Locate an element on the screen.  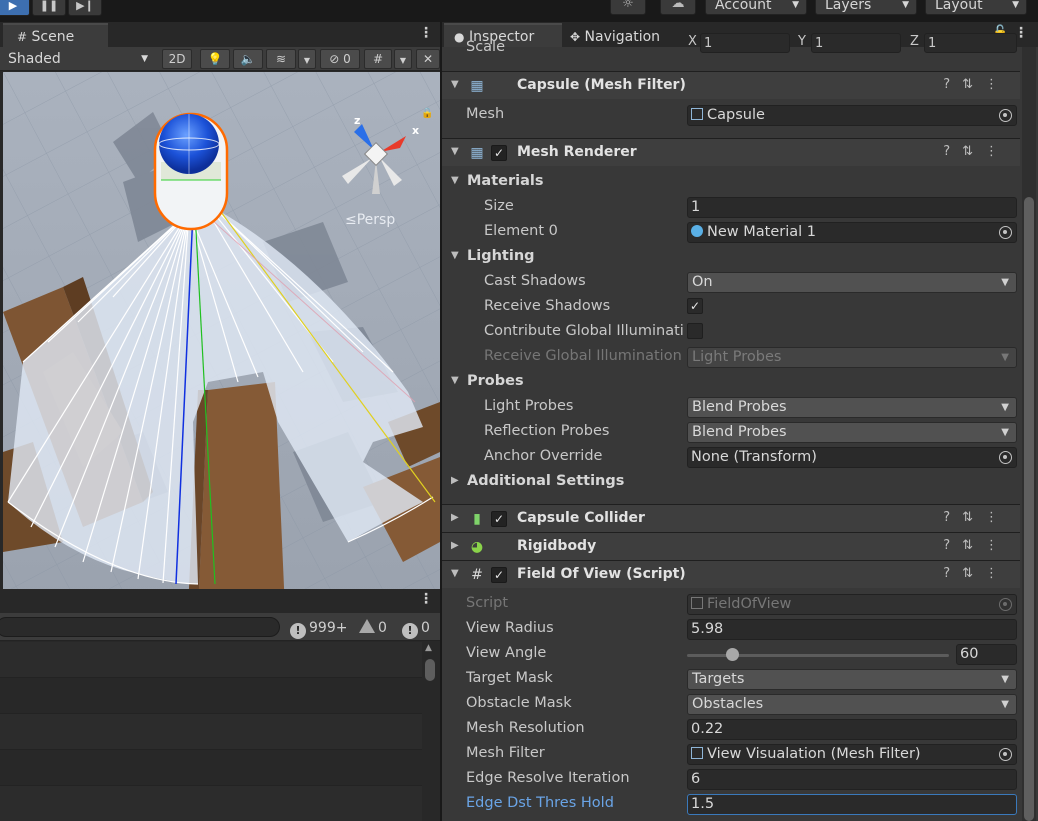
shading-mode-dropdown: Shaded ▼ is located at coordinates (77, 59).